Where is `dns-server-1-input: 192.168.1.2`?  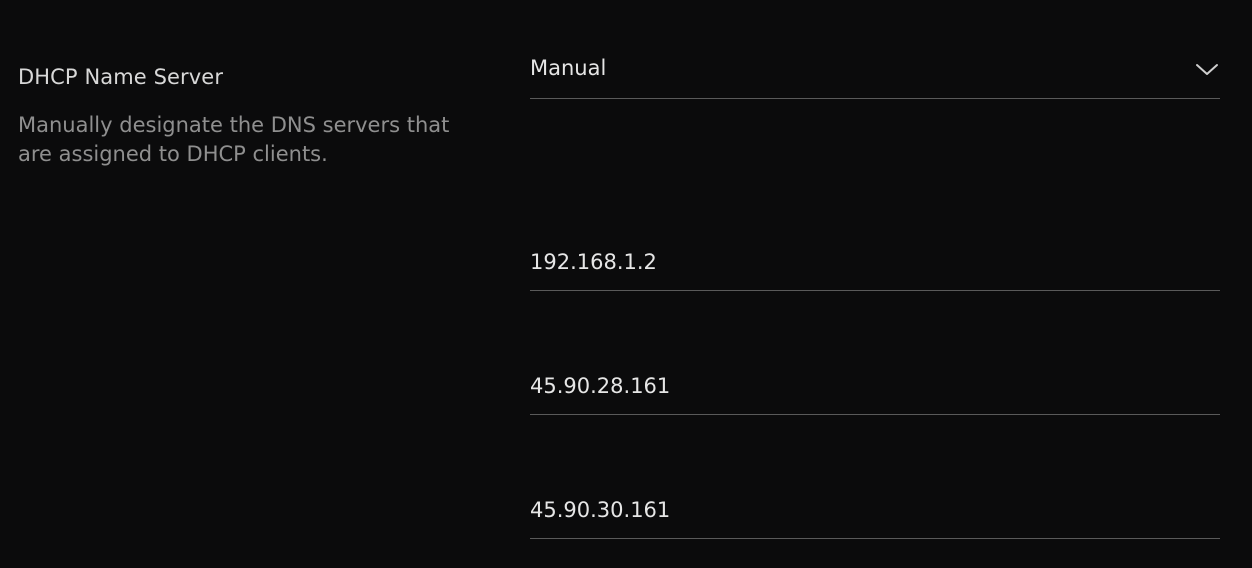 dns-server-1-input: 192.168.1.2 is located at coordinates (875, 267).